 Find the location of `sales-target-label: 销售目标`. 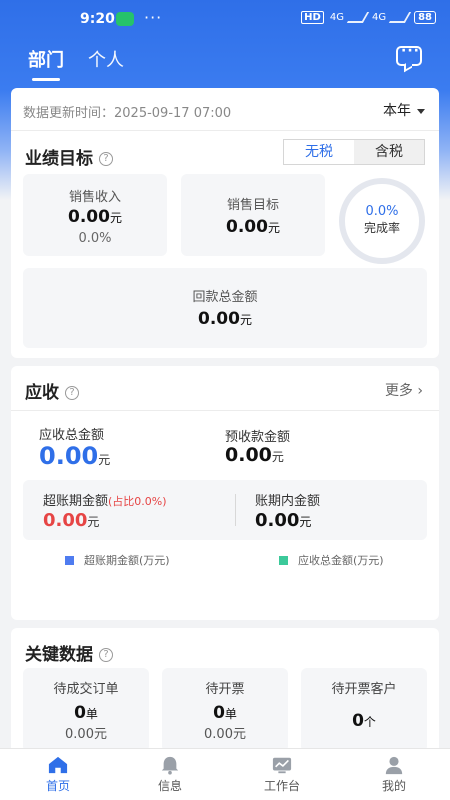

sales-target-label: 销售目标 is located at coordinates (252, 205).